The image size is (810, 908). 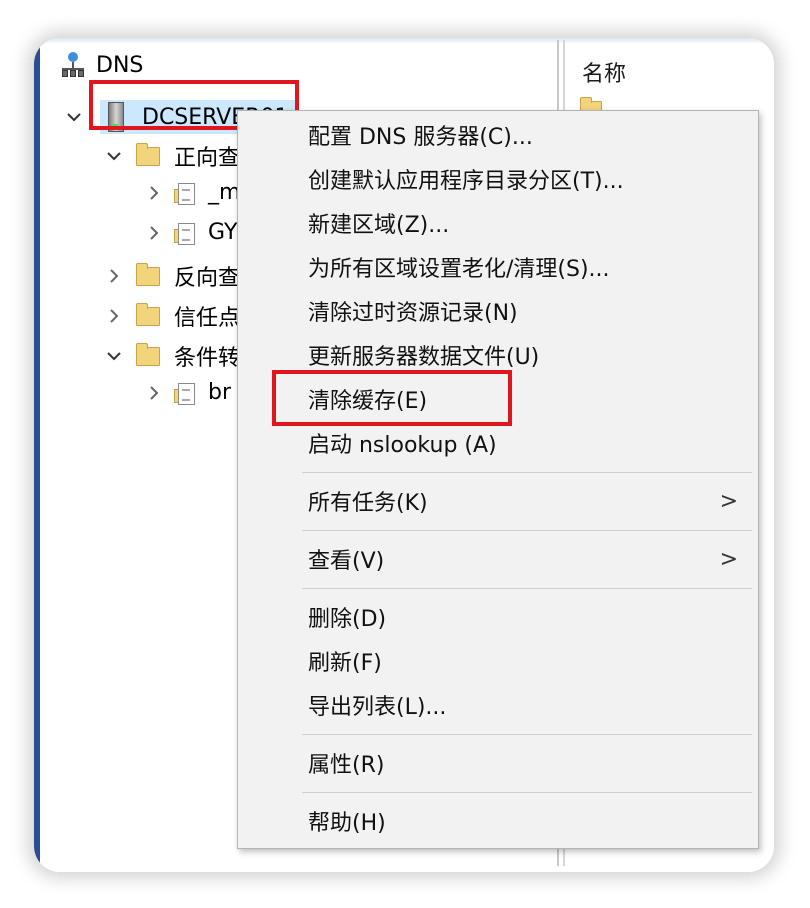 What do you see at coordinates (498, 443) in the screenshot?
I see `menu-item-launch-nslookup: 启动 nslookup (A)` at bounding box center [498, 443].